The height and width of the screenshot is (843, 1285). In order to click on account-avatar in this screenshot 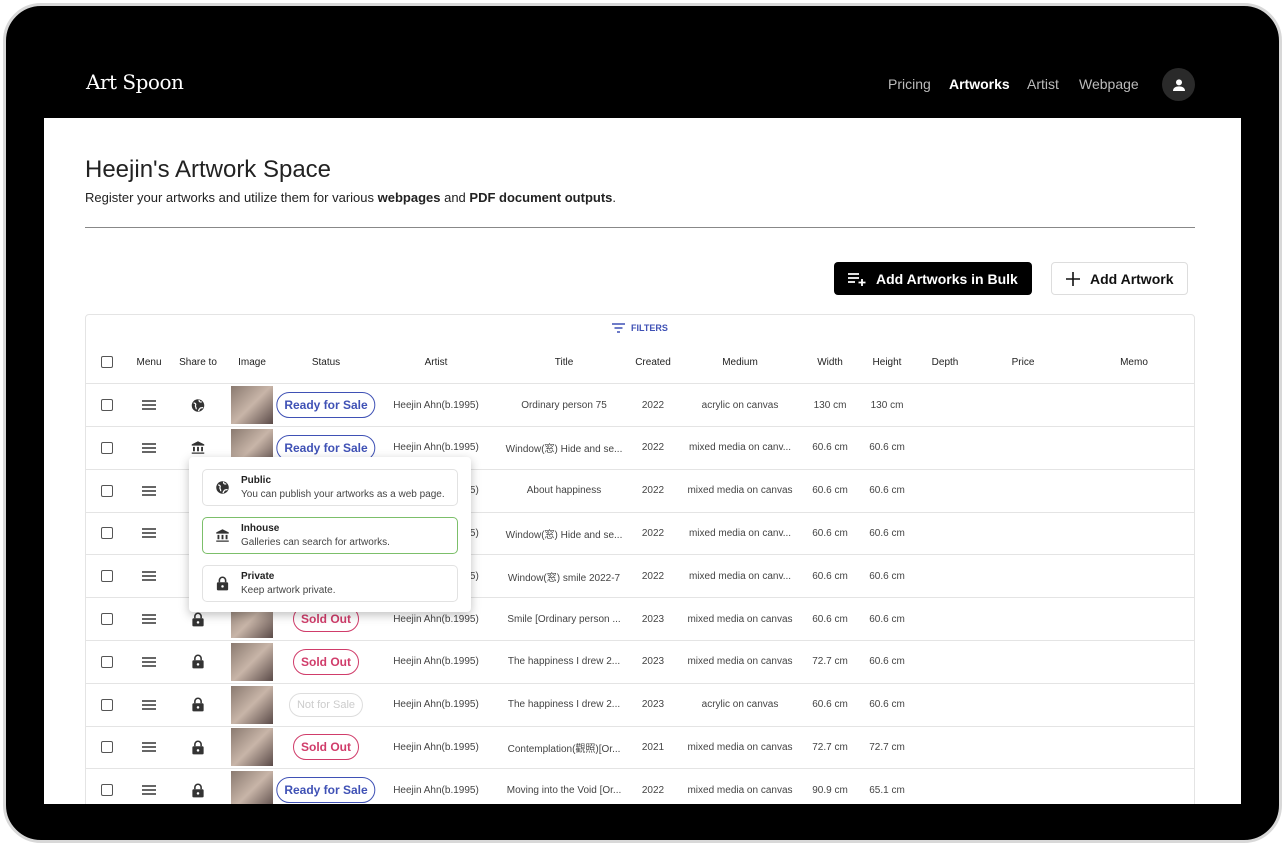, I will do `click(1178, 84)`.